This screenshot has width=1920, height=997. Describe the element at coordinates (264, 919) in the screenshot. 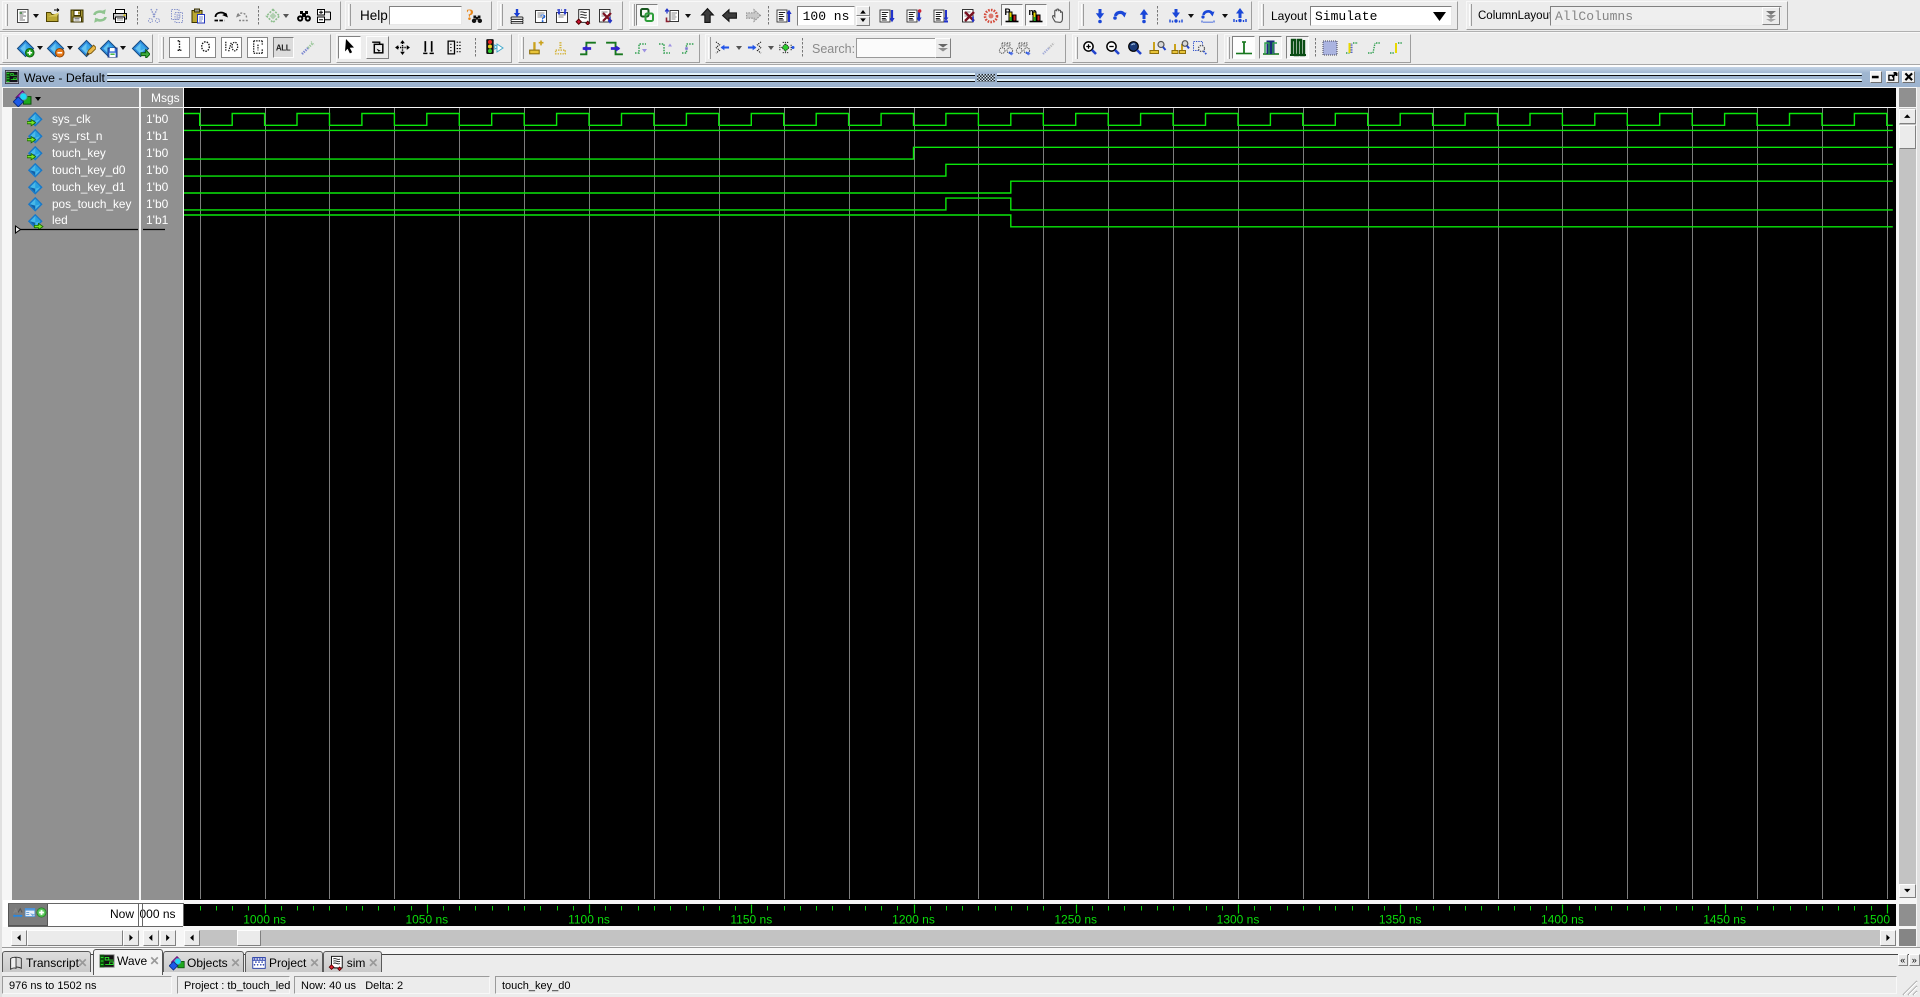

I see `svg-text: 1000 ns` at that location.